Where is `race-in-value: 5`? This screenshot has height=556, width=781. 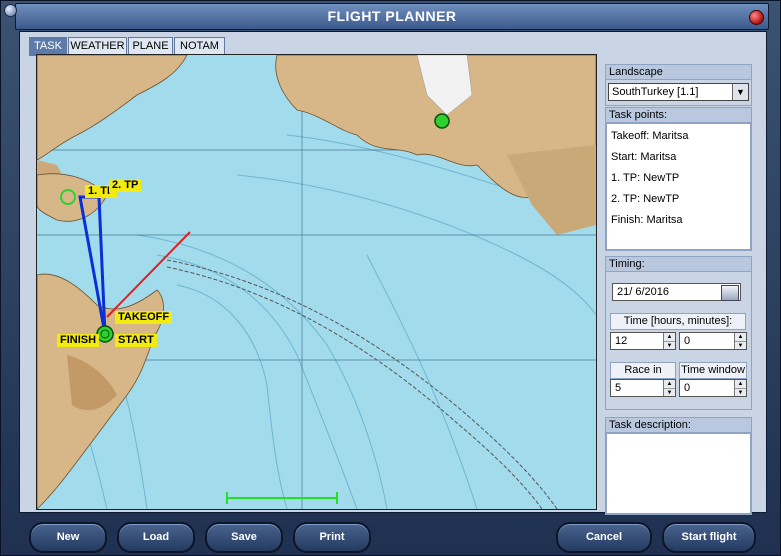 race-in-value: 5 is located at coordinates (618, 388).